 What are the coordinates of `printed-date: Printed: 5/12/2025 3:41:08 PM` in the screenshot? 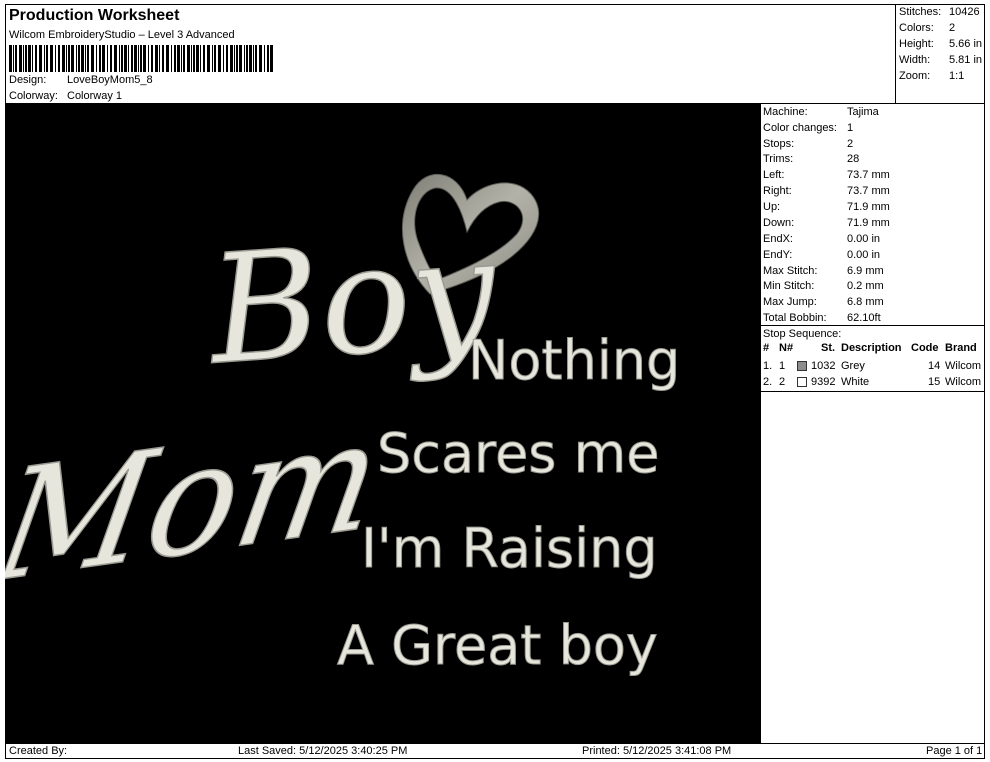 It's located at (657, 751).